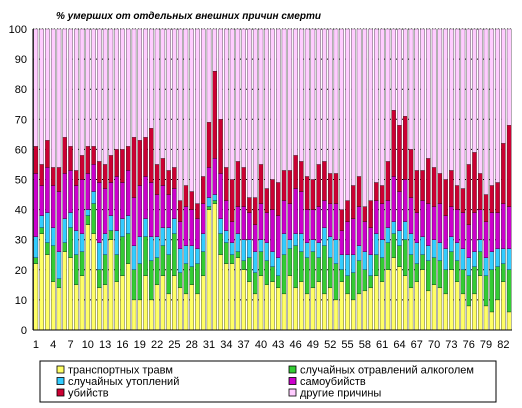 This screenshot has height=408, width=522. Describe the element at coordinates (21, 271) in the screenshot. I see `y-tick-label: 20` at that location.